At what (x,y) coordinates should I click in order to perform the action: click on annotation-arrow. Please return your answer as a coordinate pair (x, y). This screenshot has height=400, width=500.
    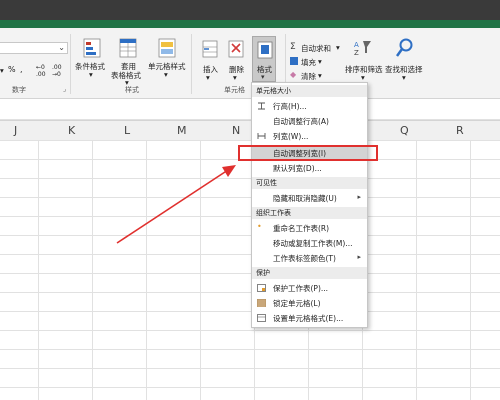
    Looking at the image, I should click on (176, 204).